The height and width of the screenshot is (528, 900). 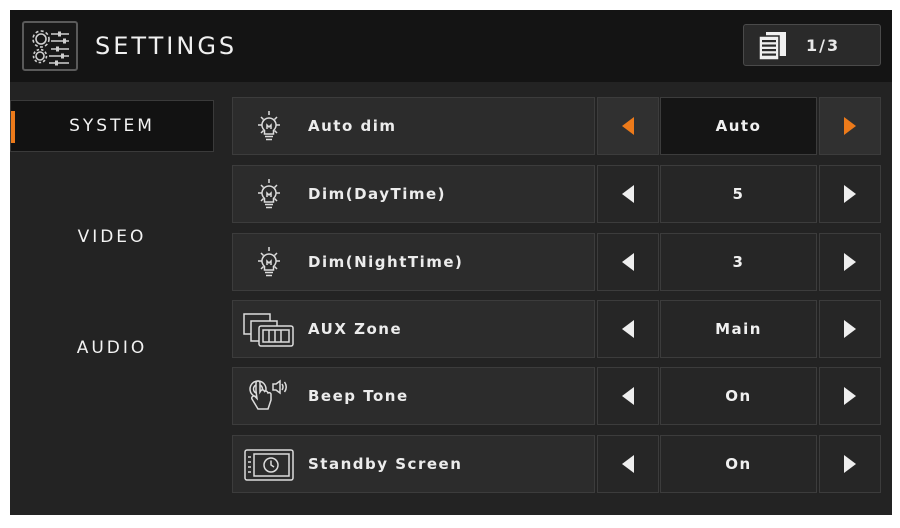 I want to click on page-indicator-text: 1/3, so click(x=823, y=45).